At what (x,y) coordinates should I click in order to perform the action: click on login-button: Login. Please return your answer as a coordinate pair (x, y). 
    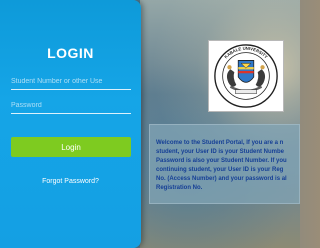
    Looking at the image, I should click on (71, 147).